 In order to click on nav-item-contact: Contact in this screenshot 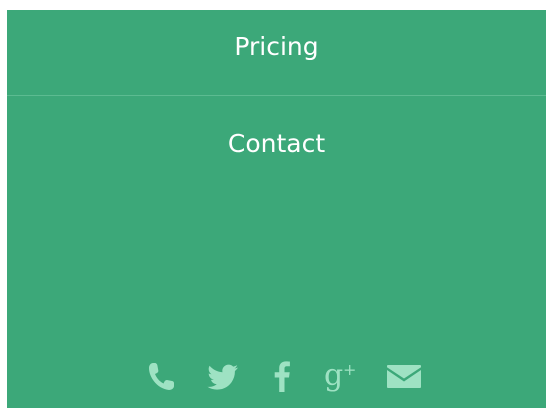, I will do `click(276, 144)`.